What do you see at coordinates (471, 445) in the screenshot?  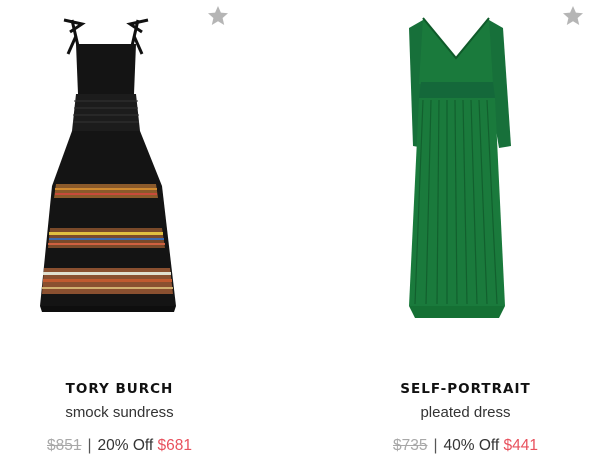 I see `discount-label: 40% Off` at bounding box center [471, 445].